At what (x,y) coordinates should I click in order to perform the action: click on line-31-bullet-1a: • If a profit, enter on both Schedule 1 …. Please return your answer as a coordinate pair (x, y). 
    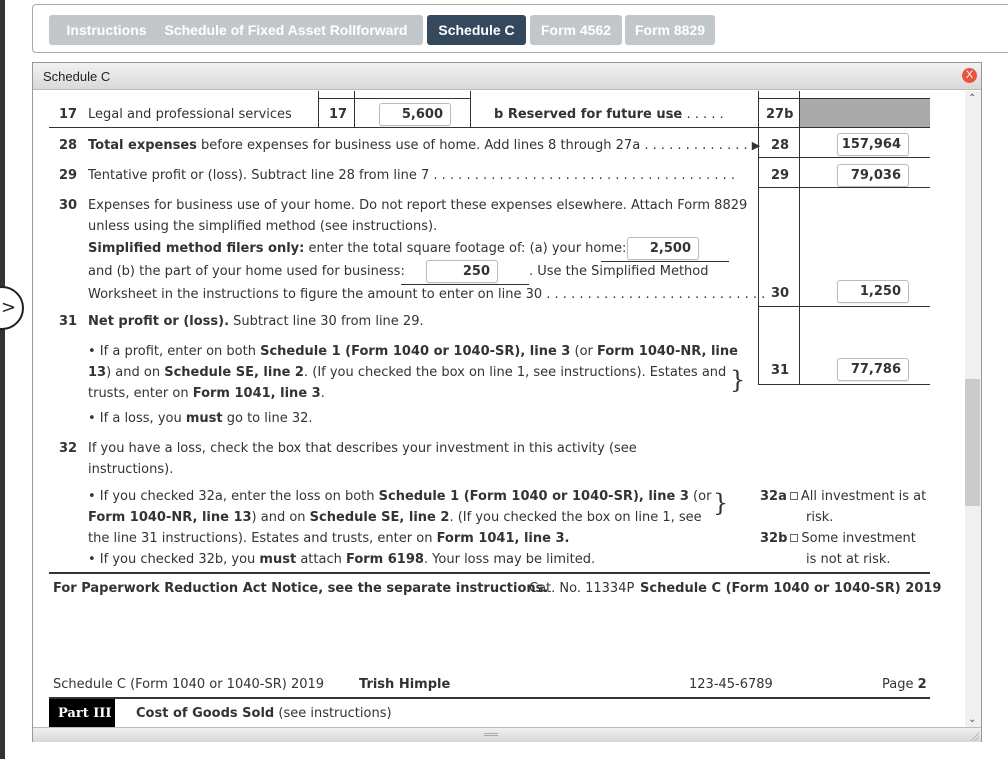
    Looking at the image, I should click on (413, 351).